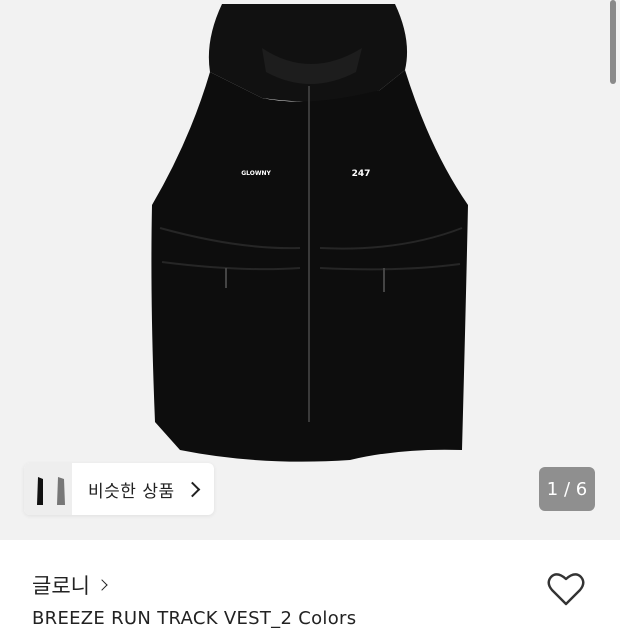  I want to click on brand-link: 글로니, so click(70, 585).